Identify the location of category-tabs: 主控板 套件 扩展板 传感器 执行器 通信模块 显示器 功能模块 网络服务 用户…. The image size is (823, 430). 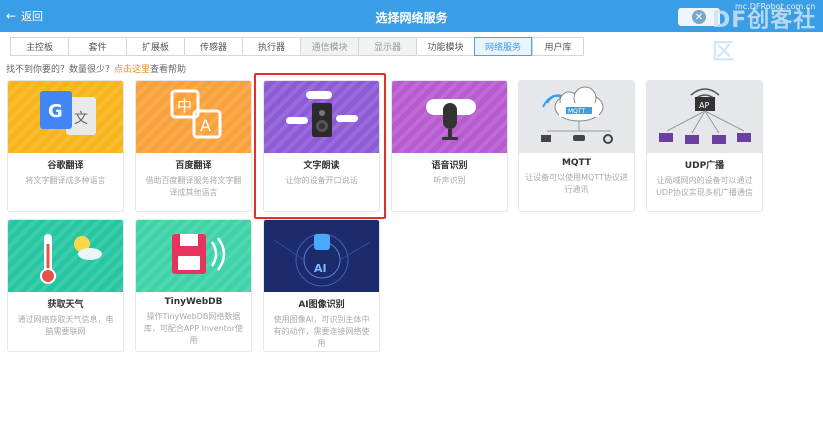
(297, 46).